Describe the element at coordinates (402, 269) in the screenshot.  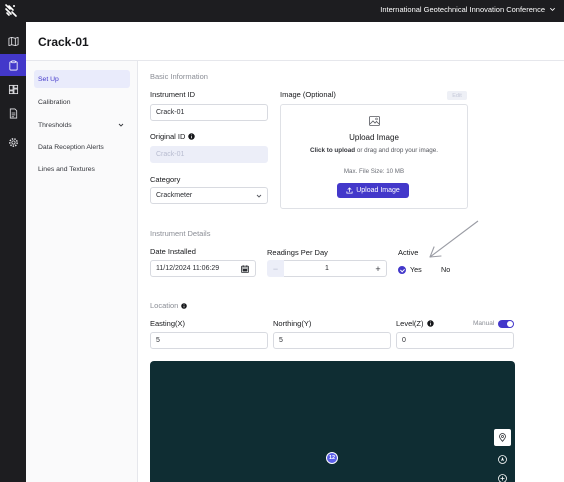
I see `radio-checked-icon` at that location.